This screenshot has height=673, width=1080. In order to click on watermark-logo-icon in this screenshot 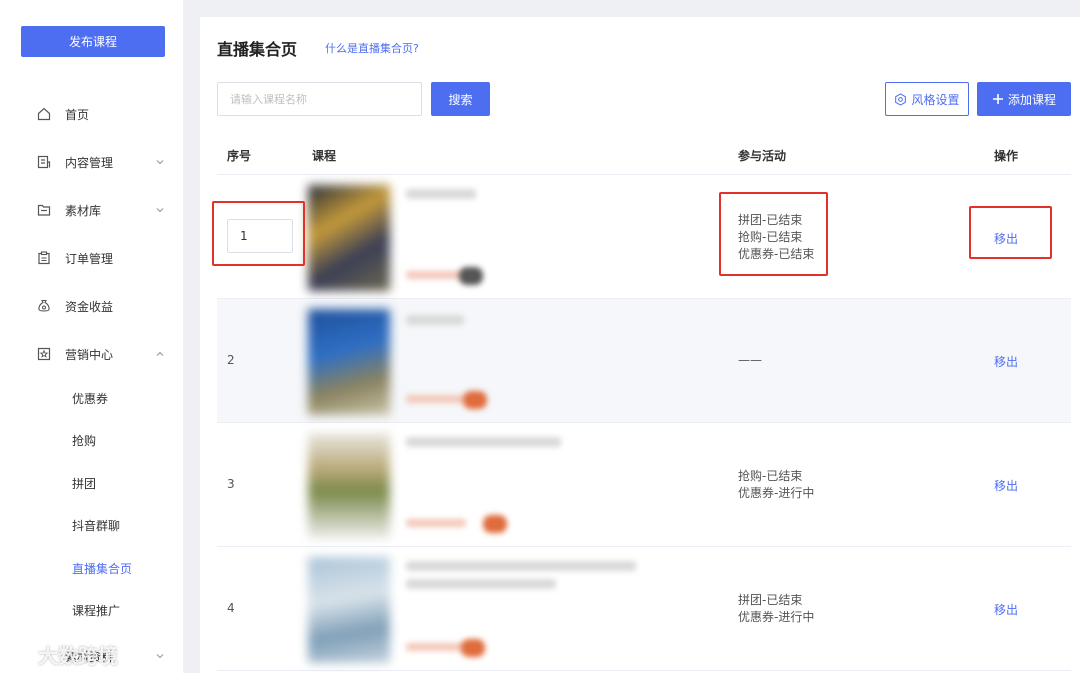, I will do `click(21, 654)`.